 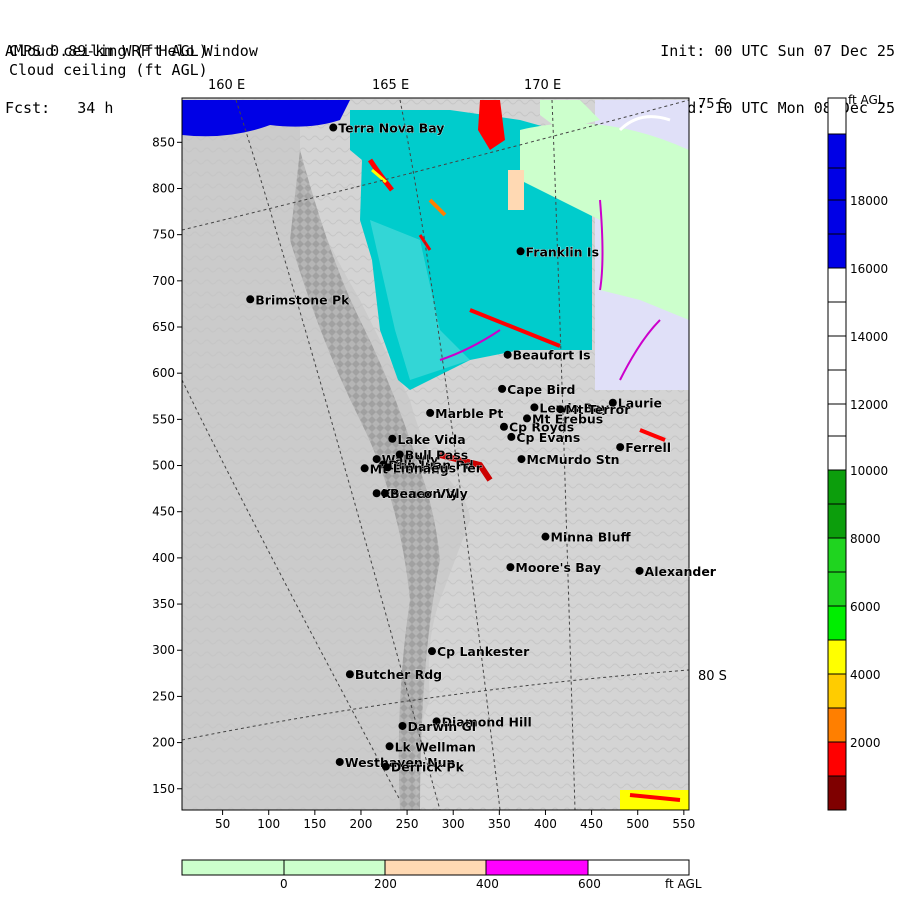 I want to click on place-marker: Derrick Pk, so click(x=423, y=767).